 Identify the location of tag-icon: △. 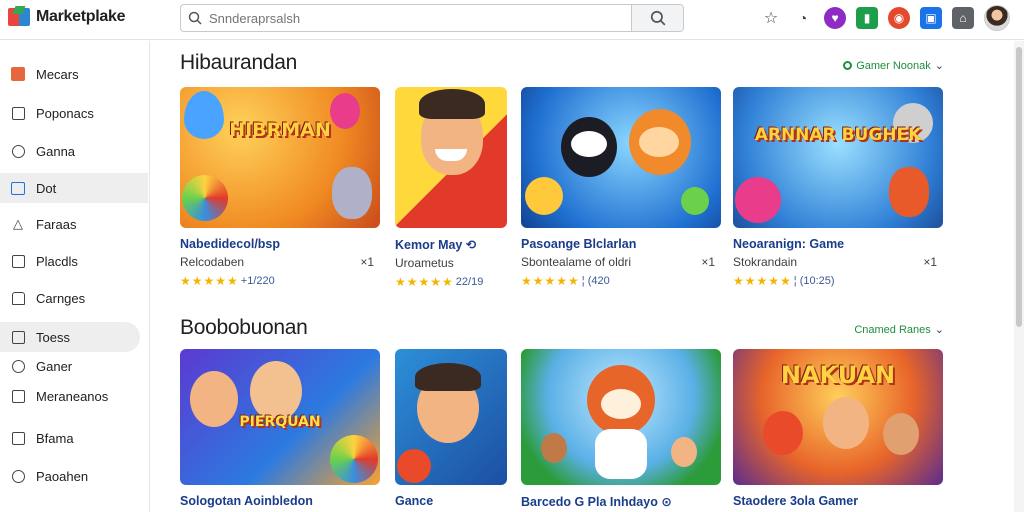
(18, 223).